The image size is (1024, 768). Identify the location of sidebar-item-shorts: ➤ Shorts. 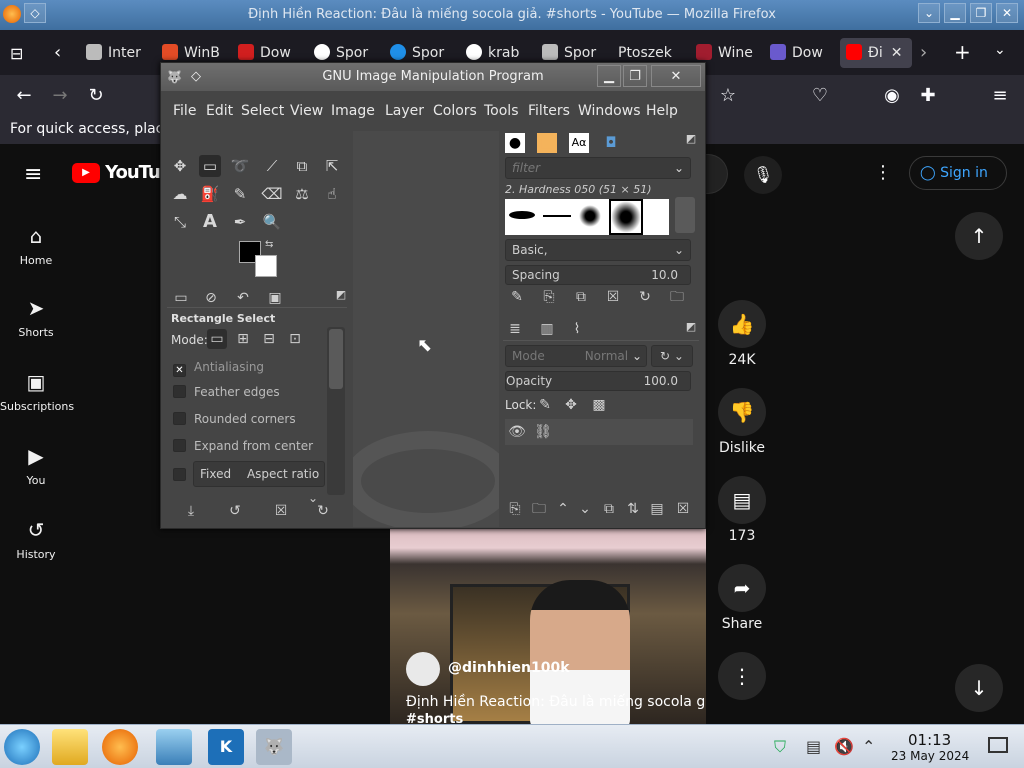
(36, 317).